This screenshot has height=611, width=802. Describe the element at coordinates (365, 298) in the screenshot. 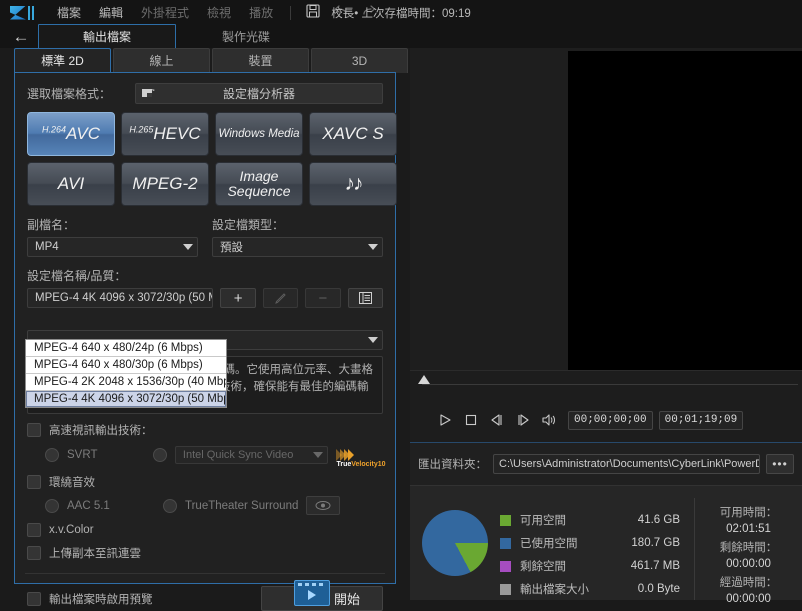

I see `profile-detail-button` at that location.